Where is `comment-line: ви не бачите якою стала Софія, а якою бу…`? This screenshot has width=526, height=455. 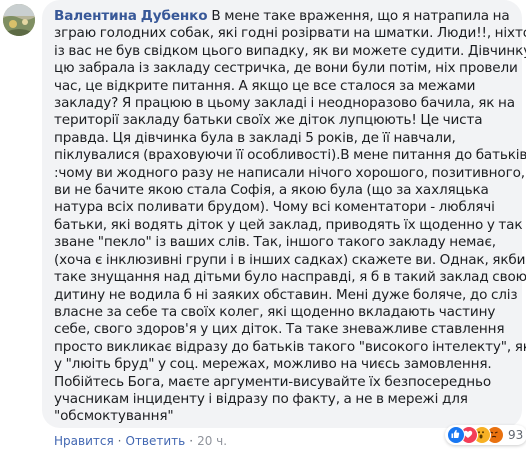 comment-line: ви не бачите якою стала Софія, а якою бу… is located at coordinates (271, 190).